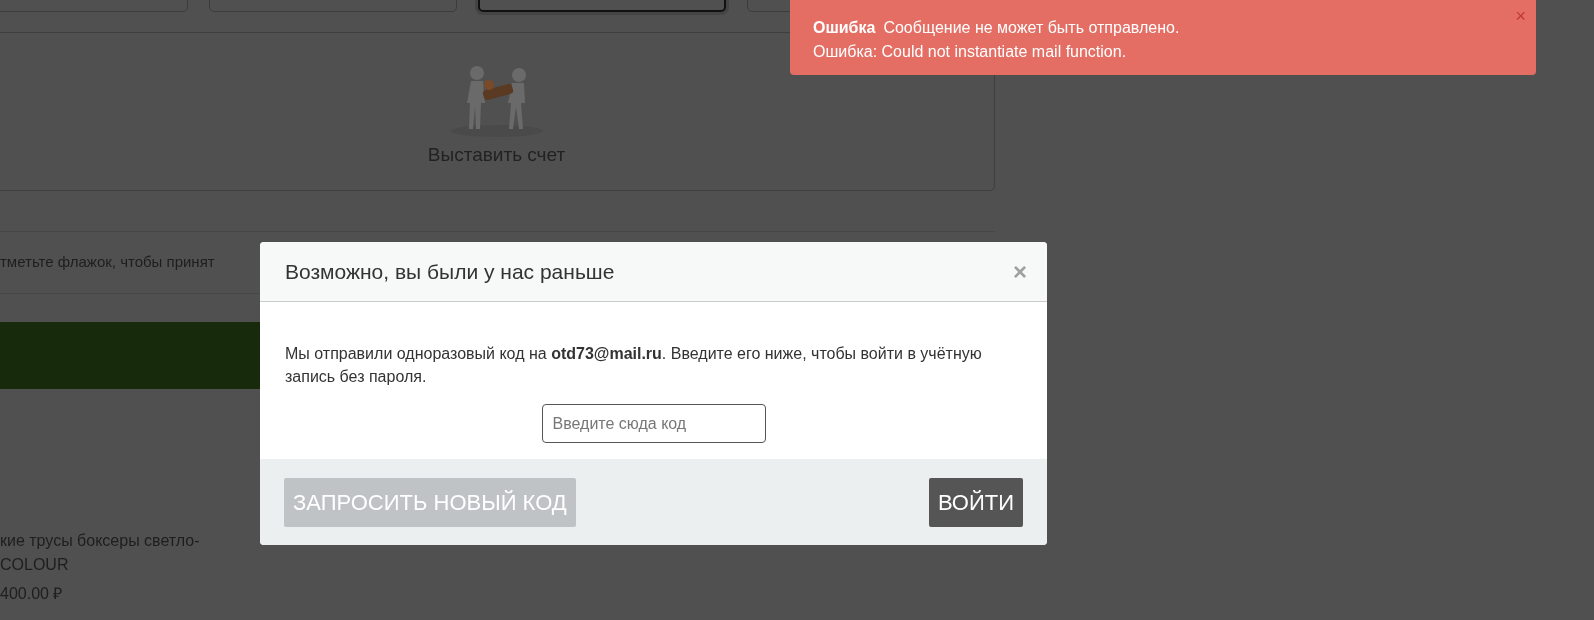 This screenshot has height=620, width=1594. I want to click on code-input-field: Введите сюда код, so click(653, 423).